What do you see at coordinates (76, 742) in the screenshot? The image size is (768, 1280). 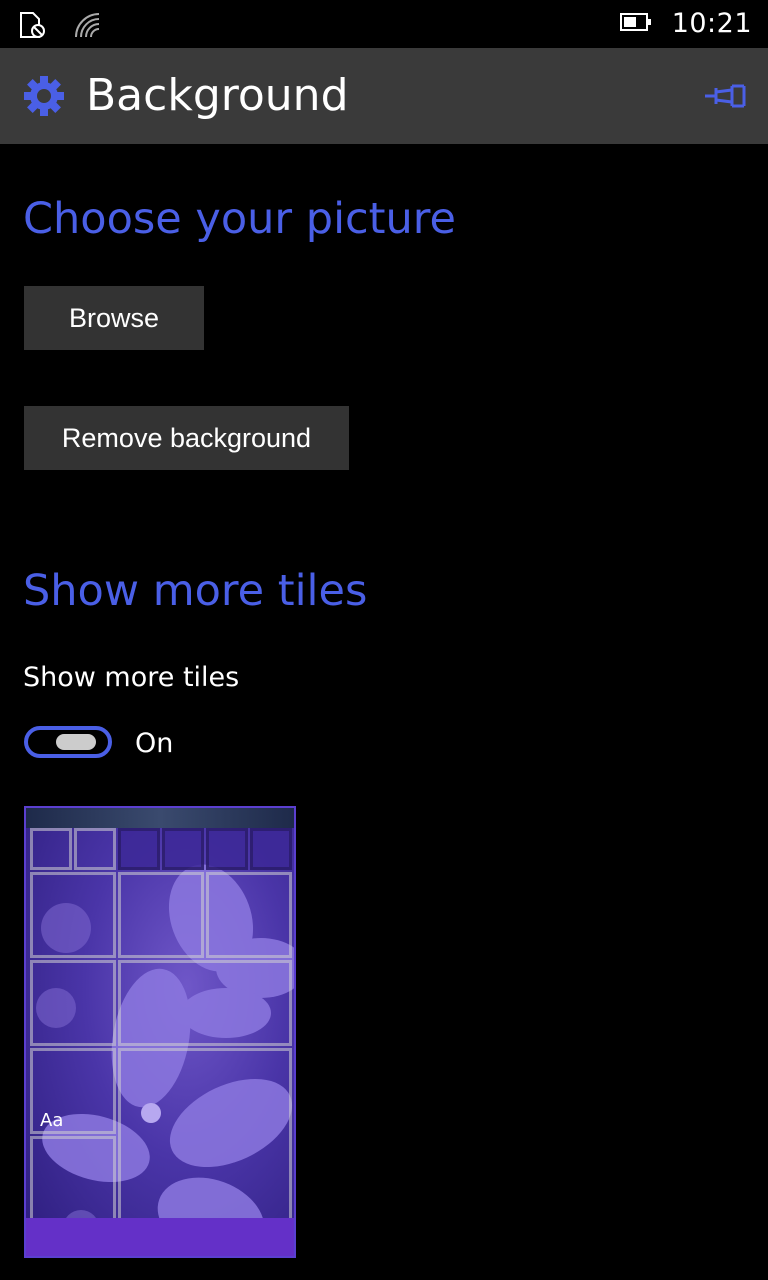 I see `toggle-knob` at bounding box center [76, 742].